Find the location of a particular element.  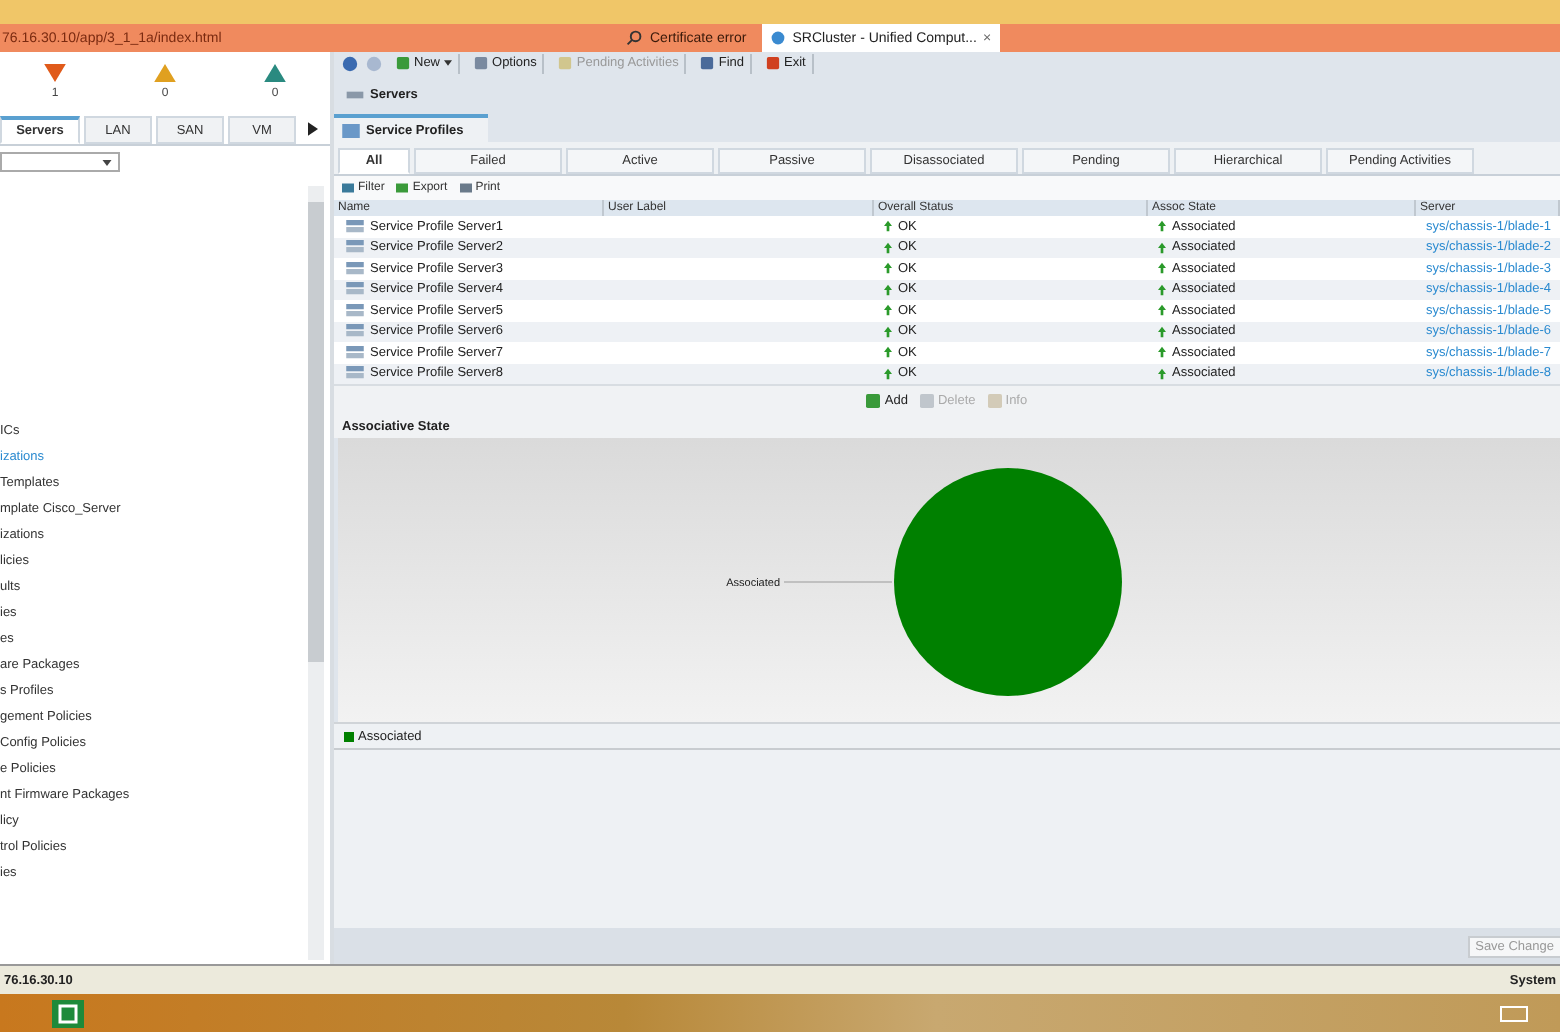

filter-dropdown is located at coordinates (60, 162).